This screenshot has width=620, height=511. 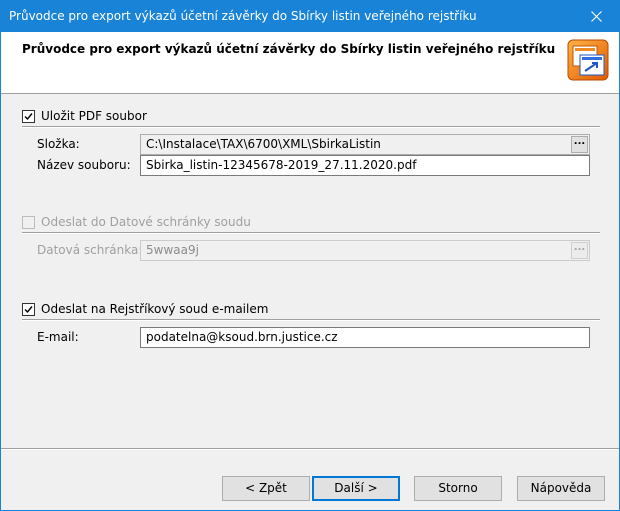 What do you see at coordinates (311, 320) in the screenshot?
I see `email-separator` at bounding box center [311, 320].